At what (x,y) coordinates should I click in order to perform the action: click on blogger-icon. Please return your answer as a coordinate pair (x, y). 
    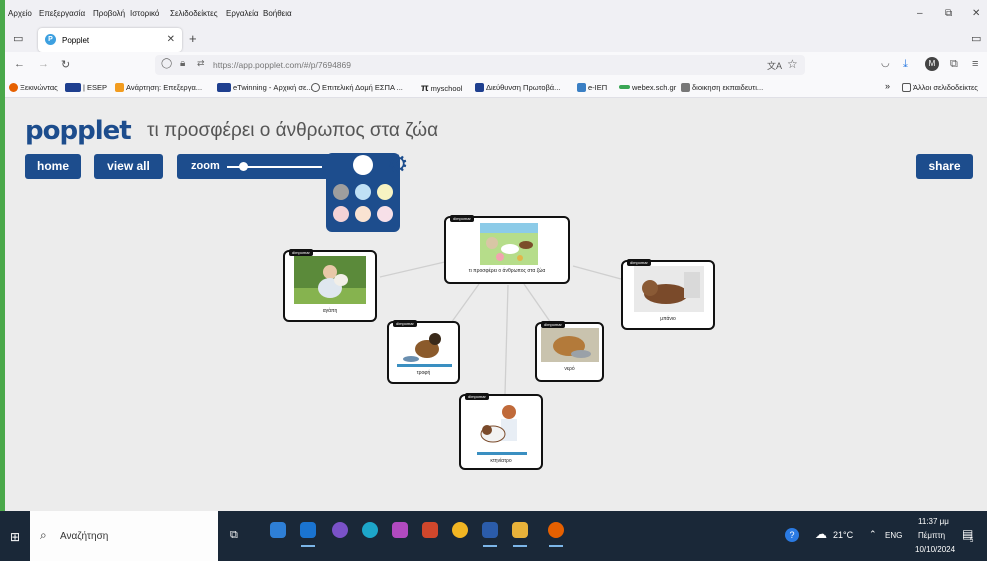
    Looking at the image, I should click on (119, 87).